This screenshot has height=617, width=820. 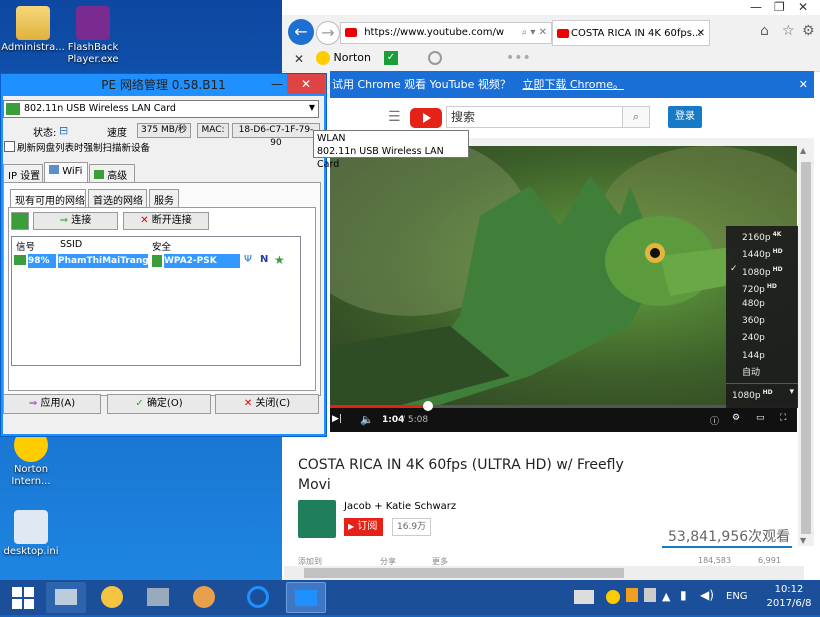 I want to click on scrollbar-thumb, so click(x=806, y=348).